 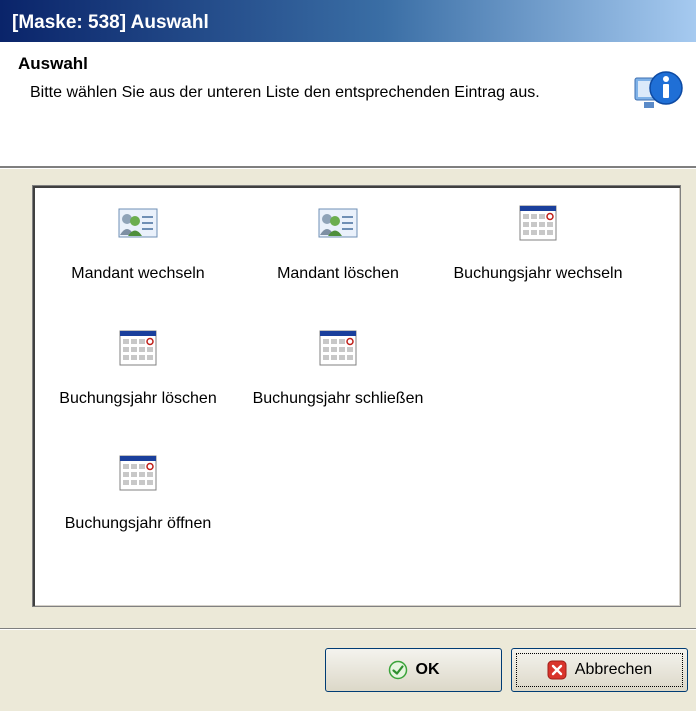 What do you see at coordinates (338, 398) in the screenshot?
I see `item-label: Buchungsjahr schließen` at bounding box center [338, 398].